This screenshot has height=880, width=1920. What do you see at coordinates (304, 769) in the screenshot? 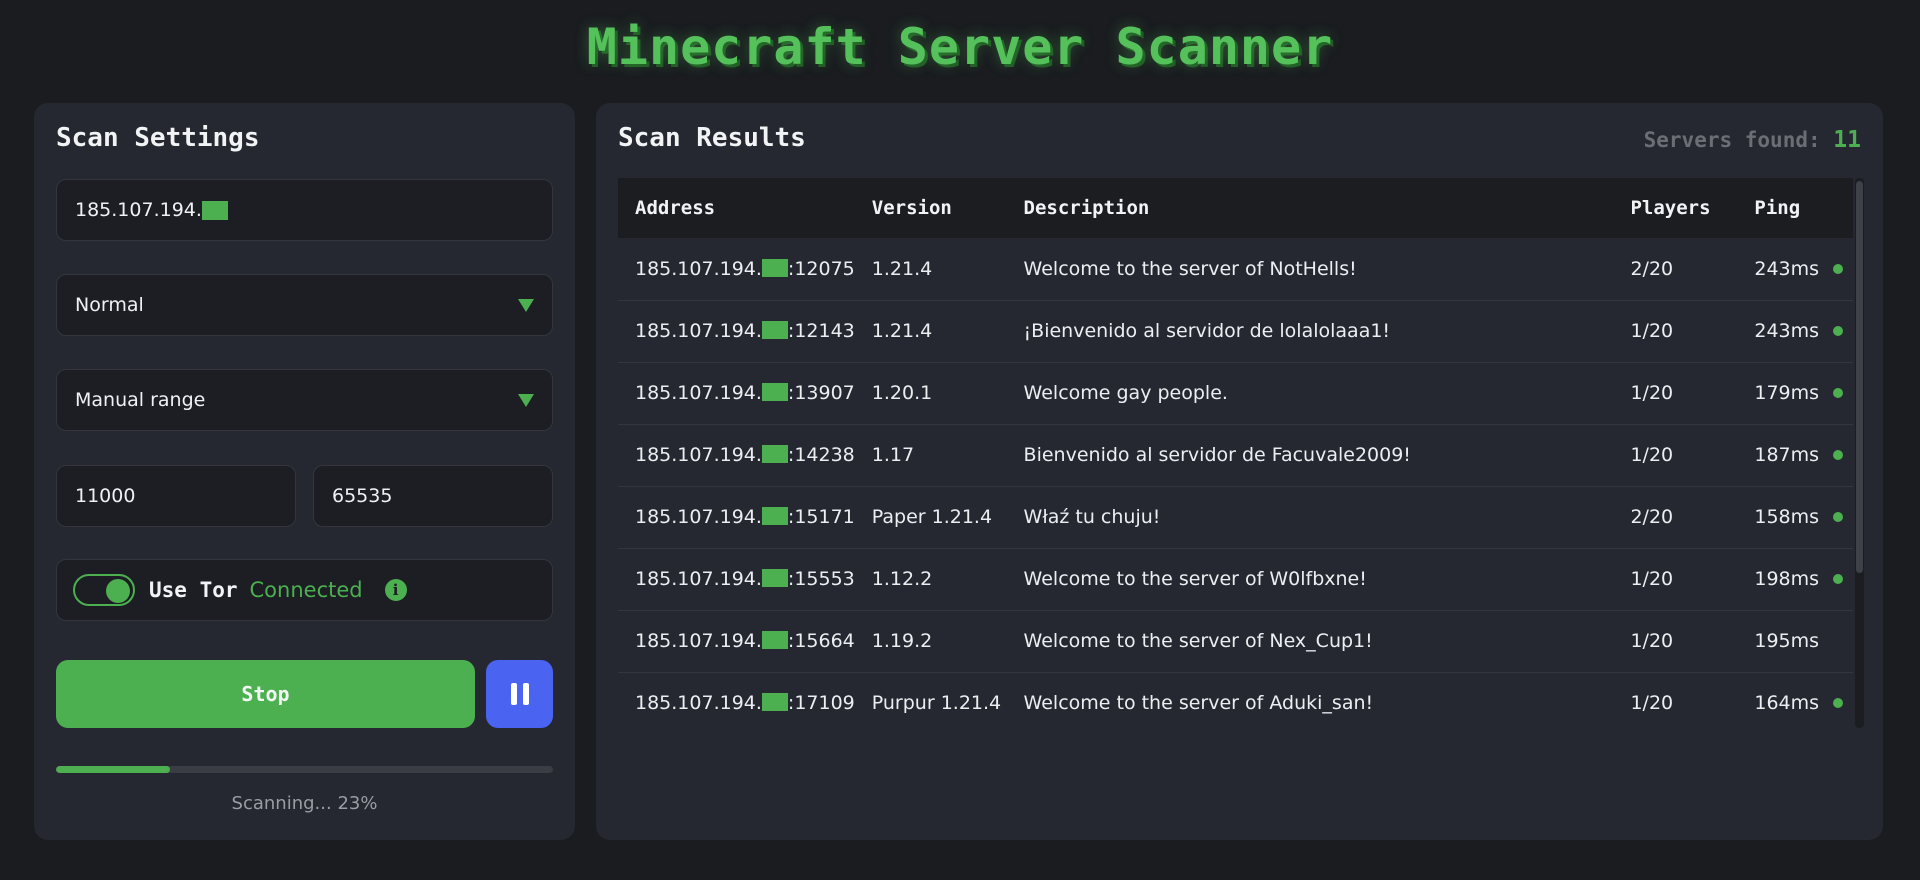
I see `progress-bar` at bounding box center [304, 769].